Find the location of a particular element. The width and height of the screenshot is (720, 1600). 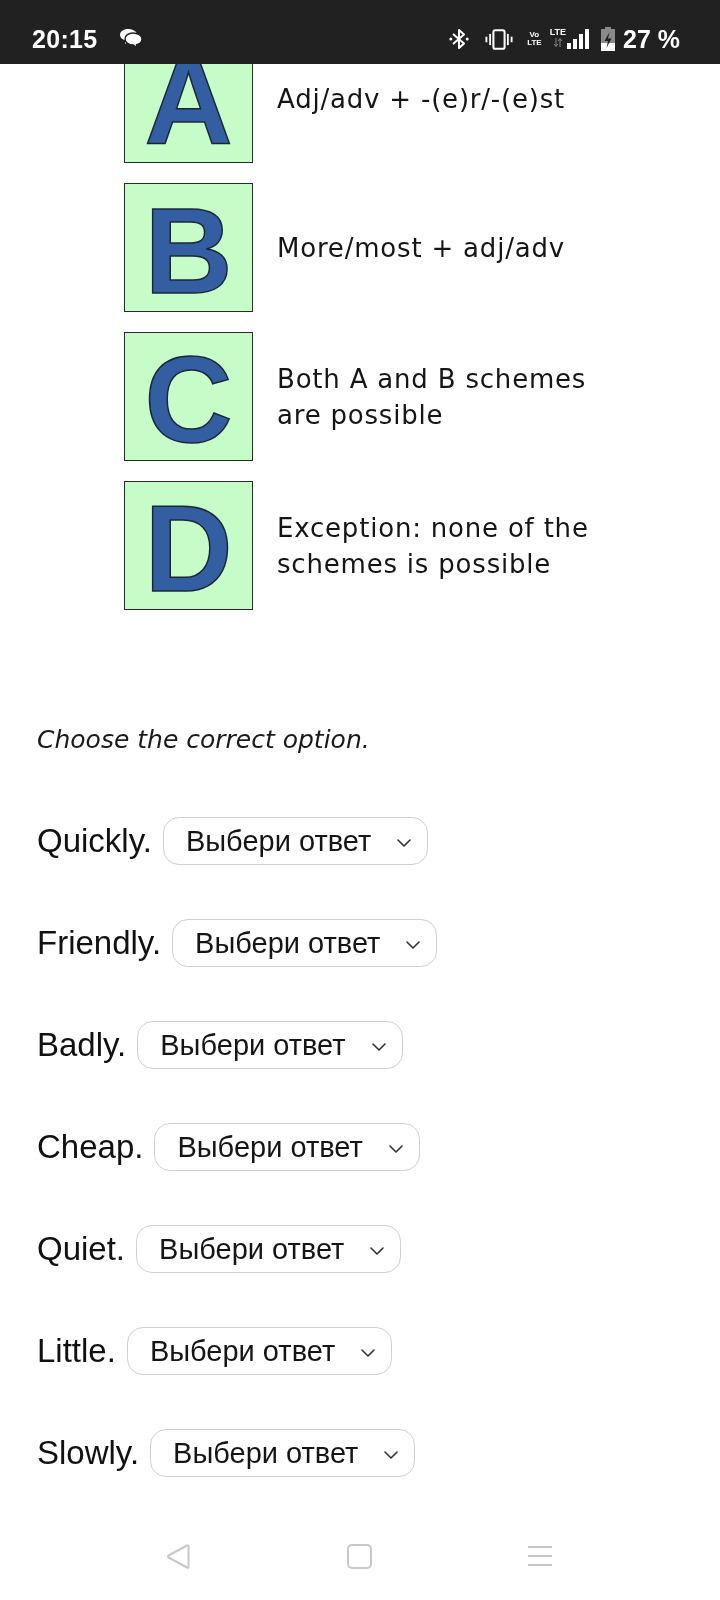

vibrate-icon is located at coordinates (499, 39).